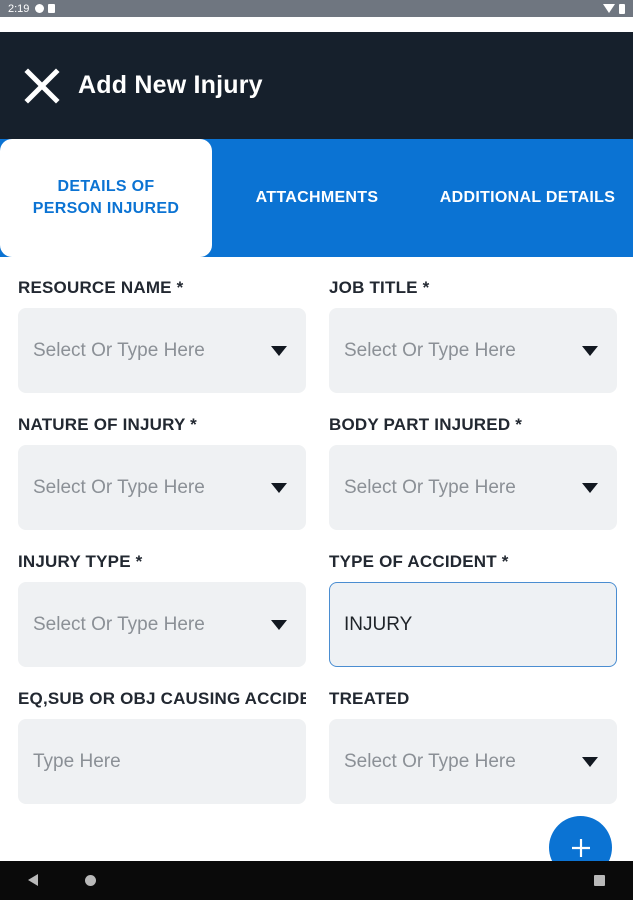 The width and height of the screenshot is (633, 900). Describe the element at coordinates (162, 761) in the screenshot. I see `eq-sub-obj-input: Type Here` at that location.